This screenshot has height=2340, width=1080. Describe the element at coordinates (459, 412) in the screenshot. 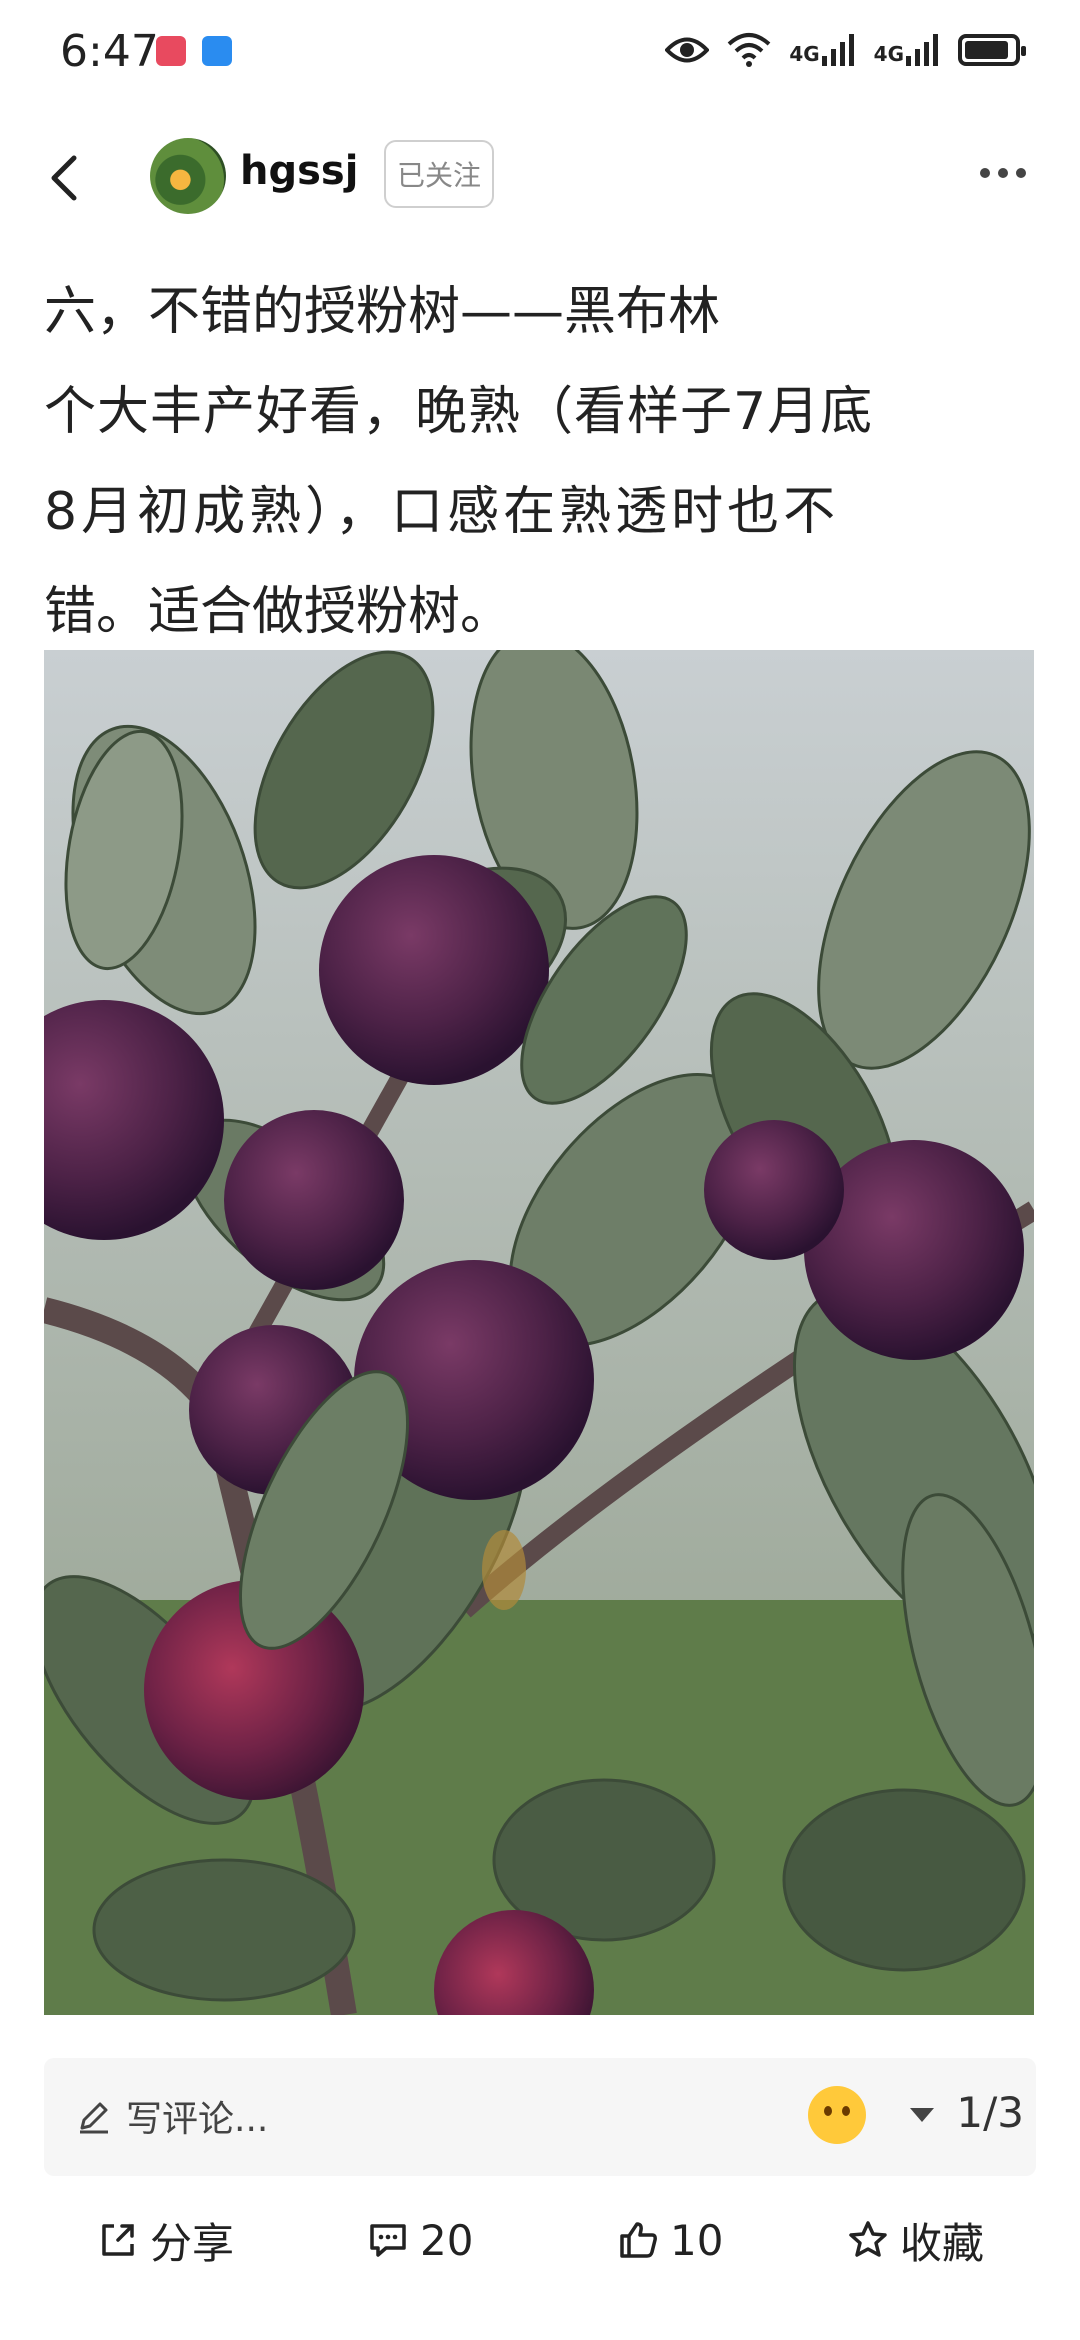

I see `post-line: 个大丰产好看，晚熟（看样子7月底` at that location.